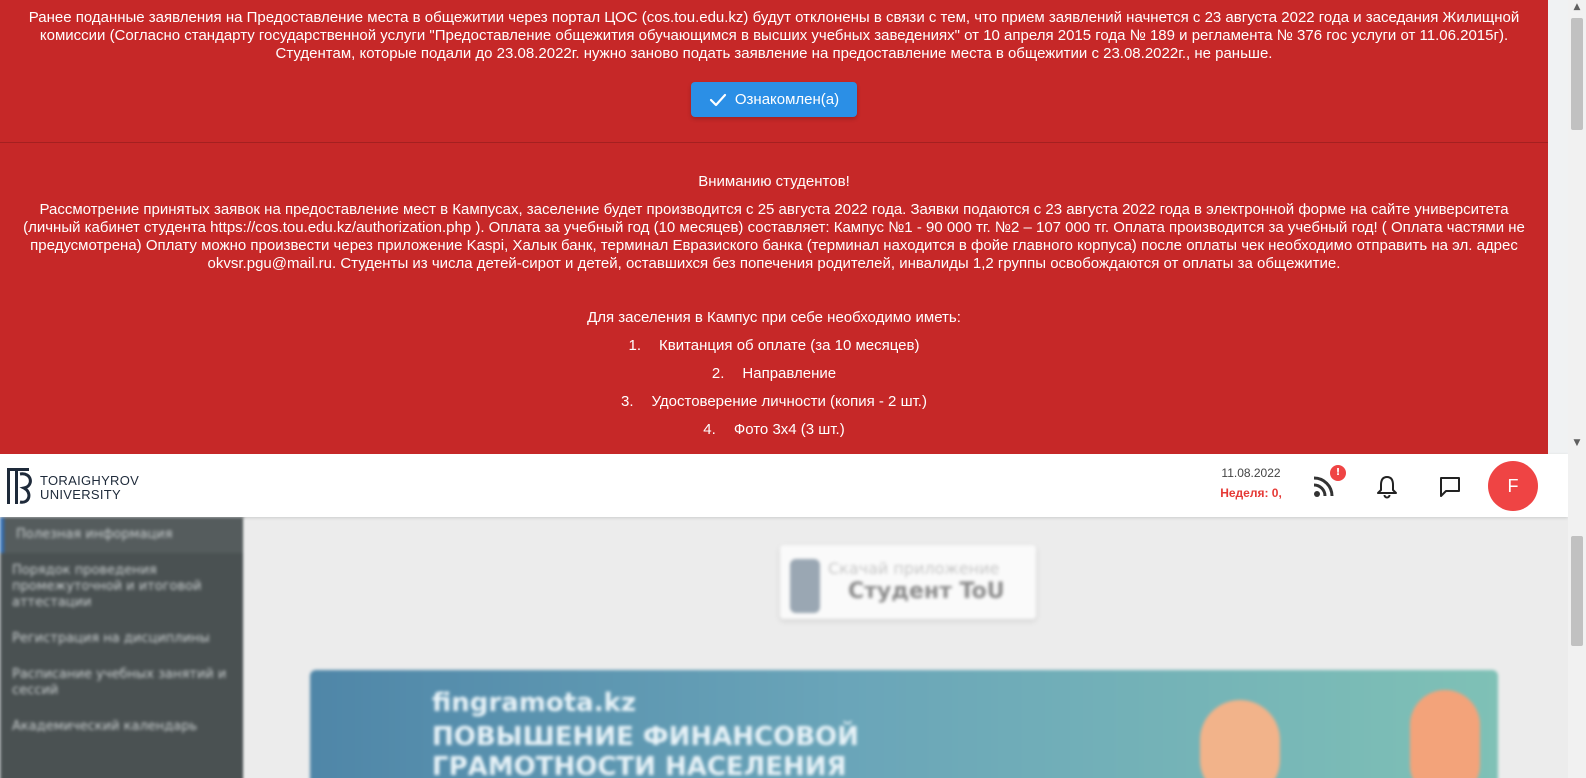  I want to click on chat-icon, so click(1450, 487).